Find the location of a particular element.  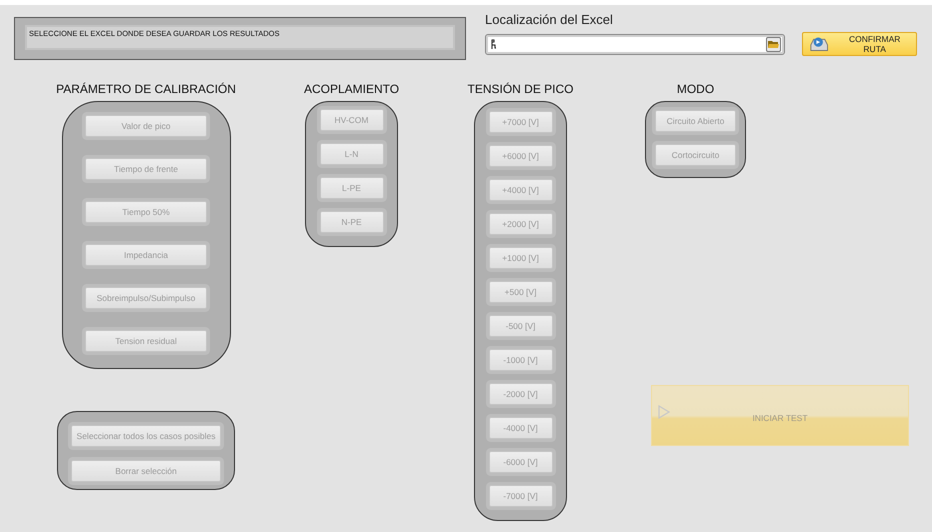

play-icon is located at coordinates (664, 411).